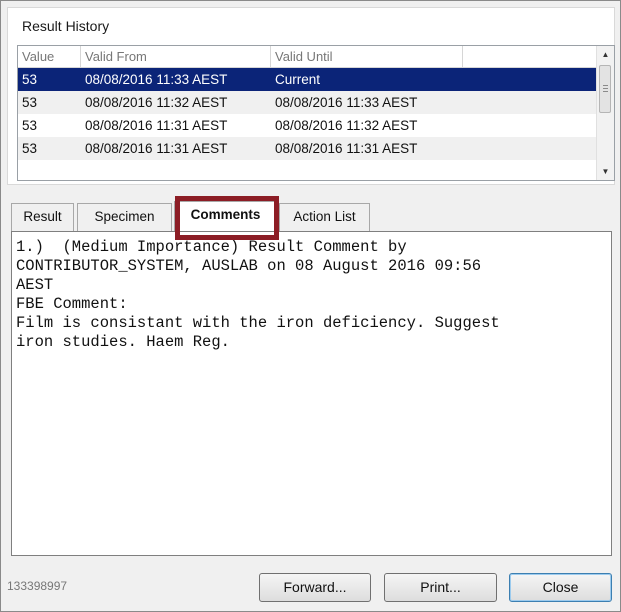  I want to click on cell-valid-until: 08/08/2016 11:32 AEST, so click(346, 125).